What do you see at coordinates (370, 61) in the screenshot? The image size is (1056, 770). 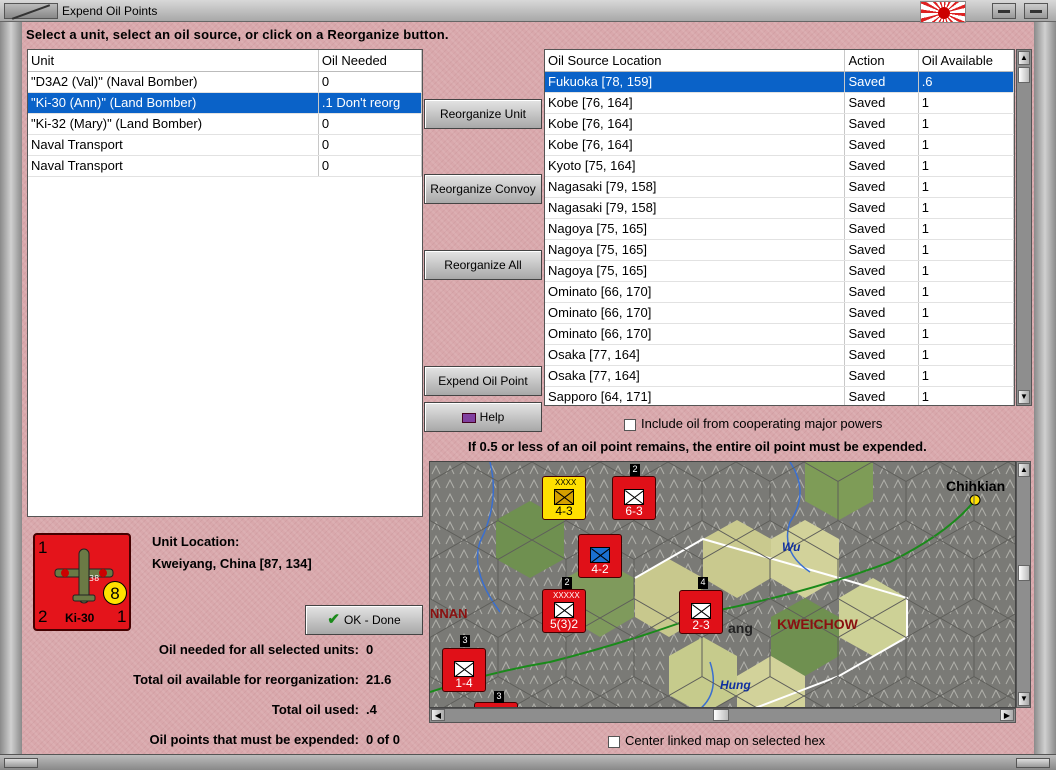 I see `column-header-oil-needed: Oil Needed` at bounding box center [370, 61].